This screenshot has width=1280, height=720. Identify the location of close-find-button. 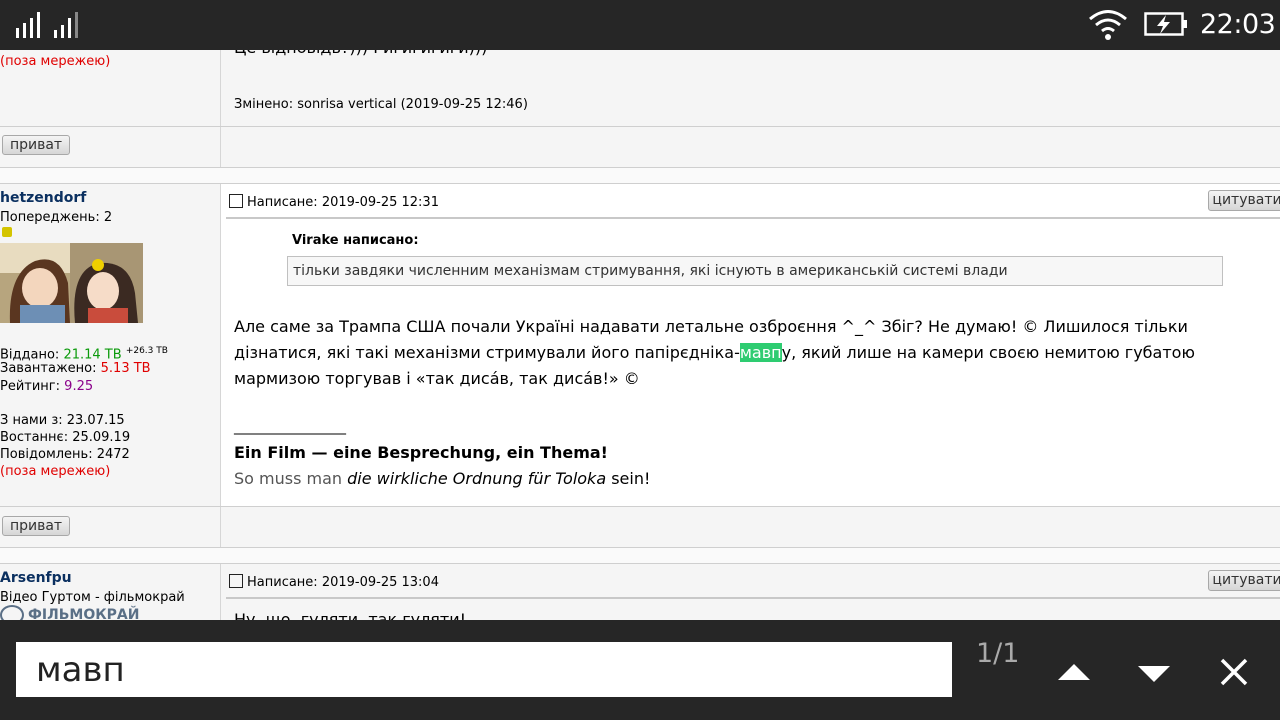
(1234, 672).